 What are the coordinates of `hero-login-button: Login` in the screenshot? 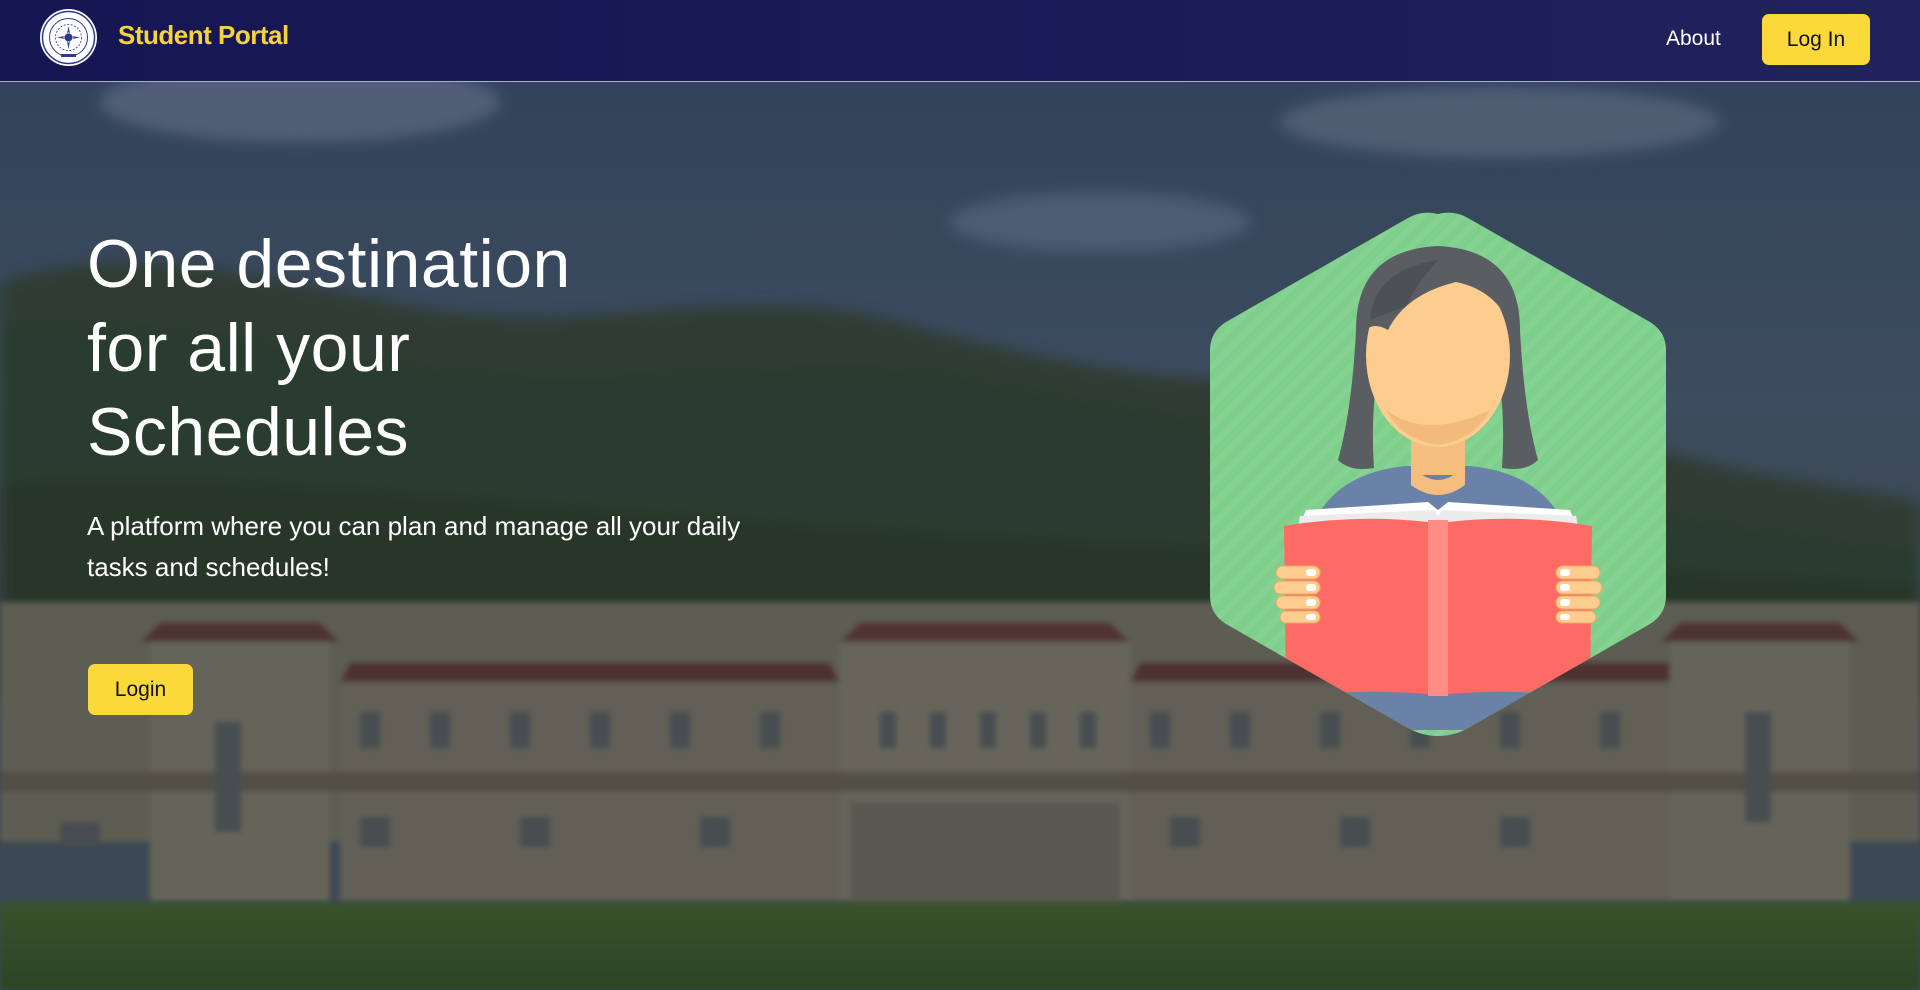 It's located at (140, 689).